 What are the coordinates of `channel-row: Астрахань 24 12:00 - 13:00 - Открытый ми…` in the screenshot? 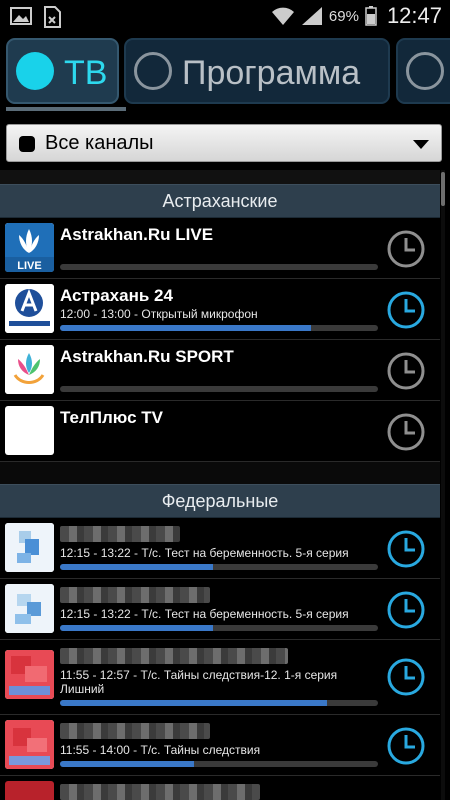 It's located at (220, 309).